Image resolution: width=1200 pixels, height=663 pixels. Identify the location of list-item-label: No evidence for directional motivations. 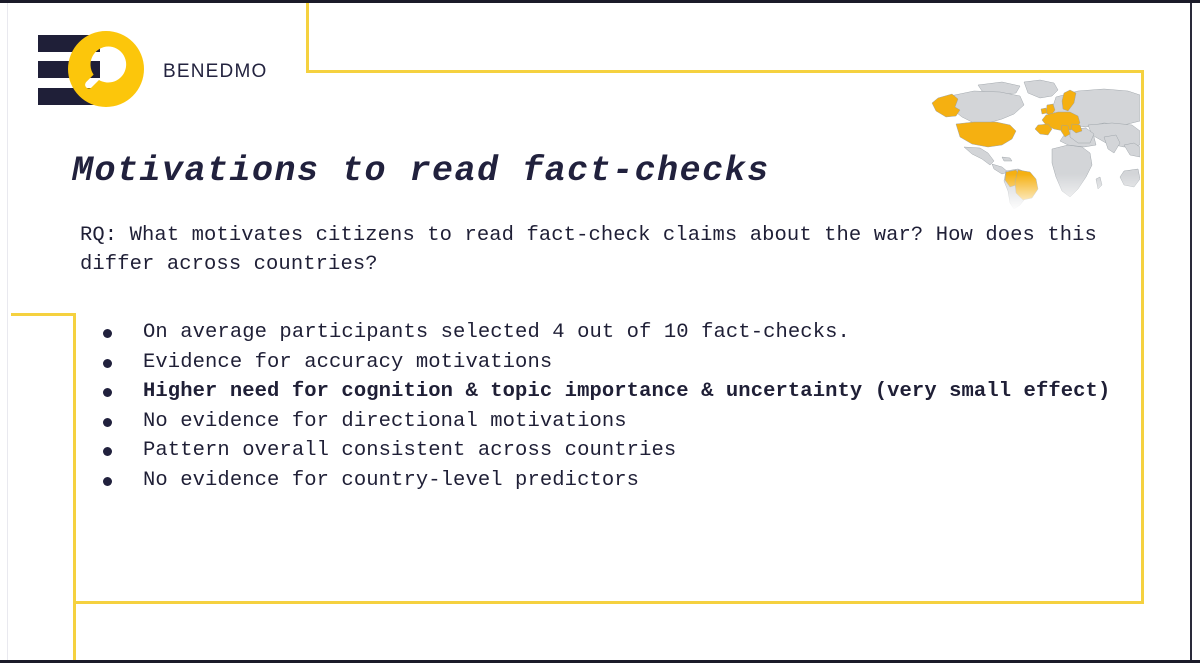
(385, 421).